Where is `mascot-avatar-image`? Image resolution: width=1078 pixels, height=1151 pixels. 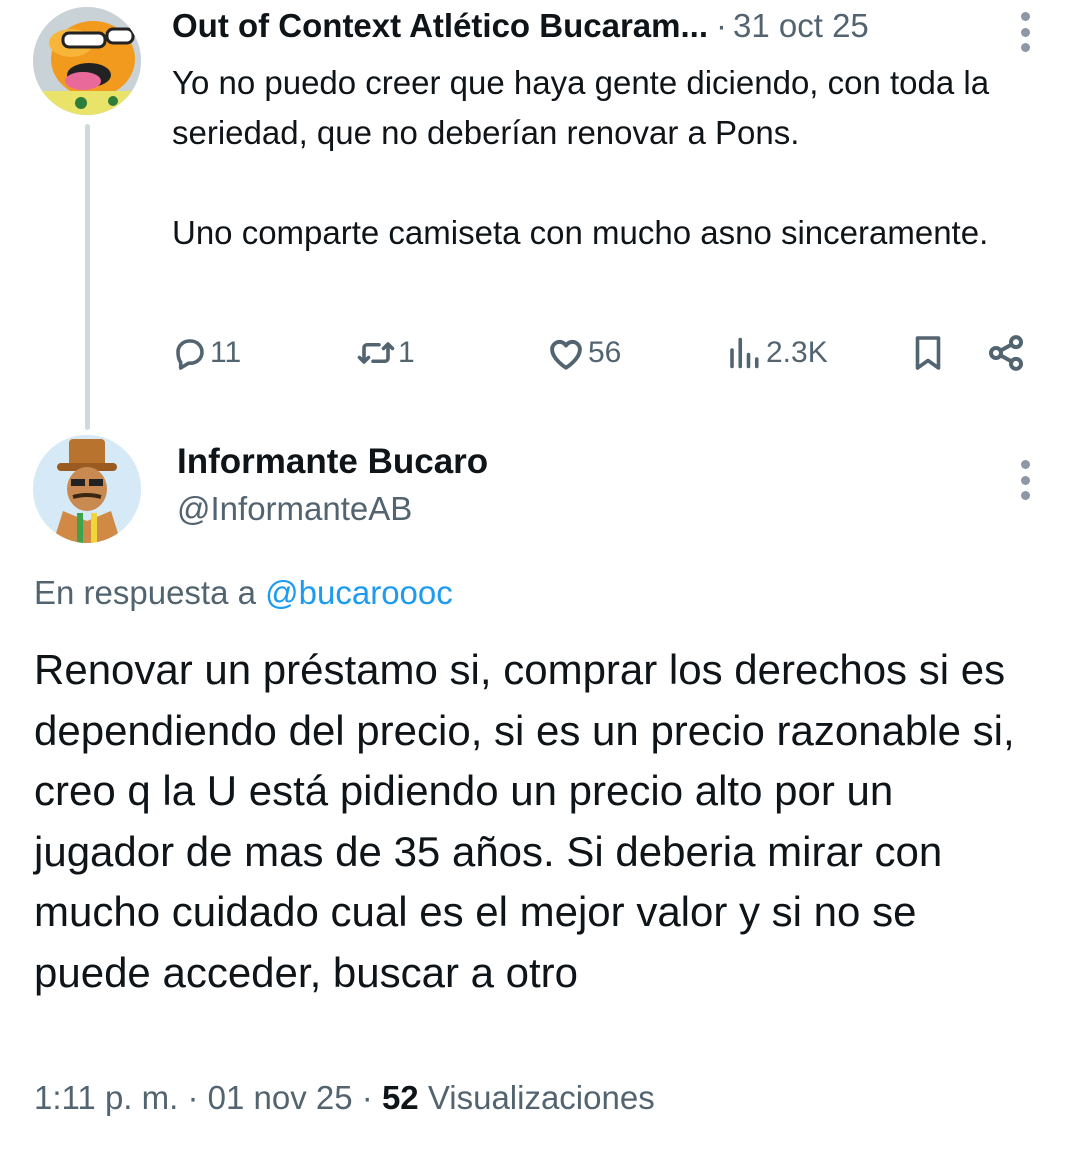
mascot-avatar-image is located at coordinates (87, 61).